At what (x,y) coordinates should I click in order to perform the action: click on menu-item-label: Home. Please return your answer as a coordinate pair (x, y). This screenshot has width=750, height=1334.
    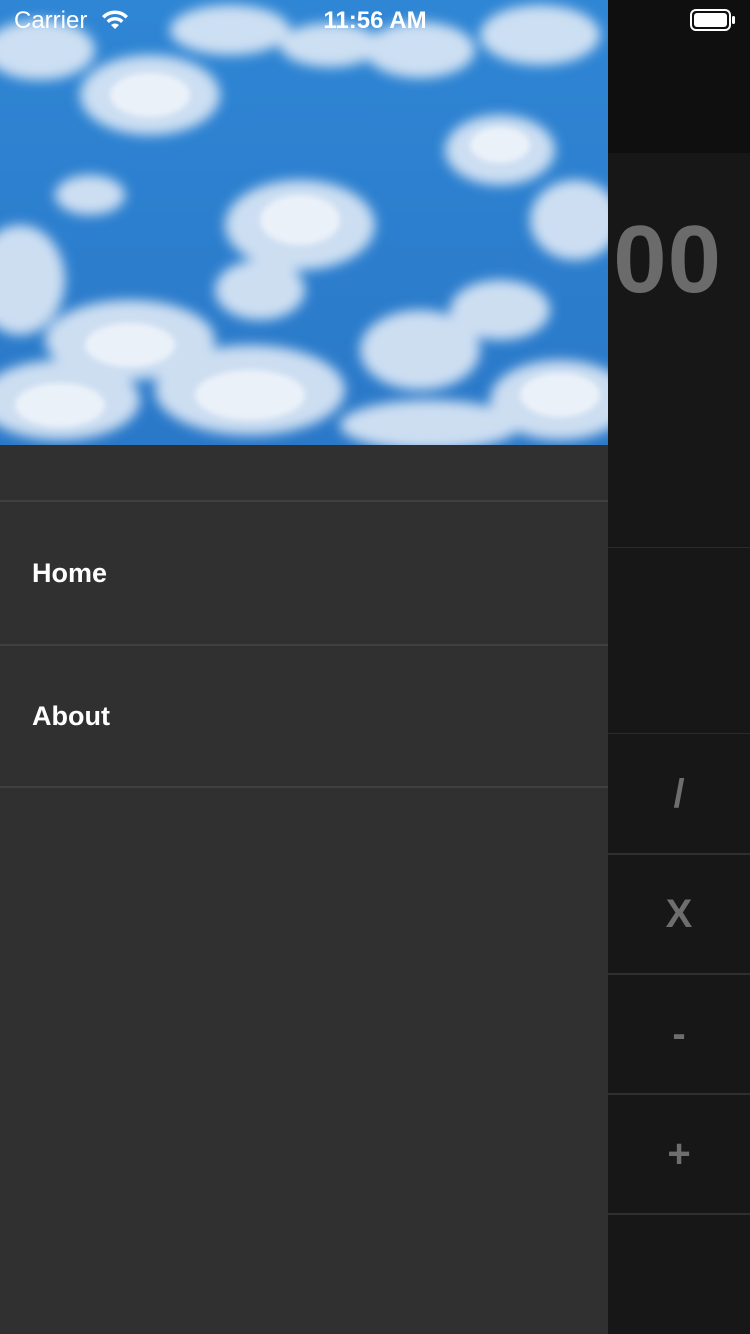
    Looking at the image, I should click on (70, 572).